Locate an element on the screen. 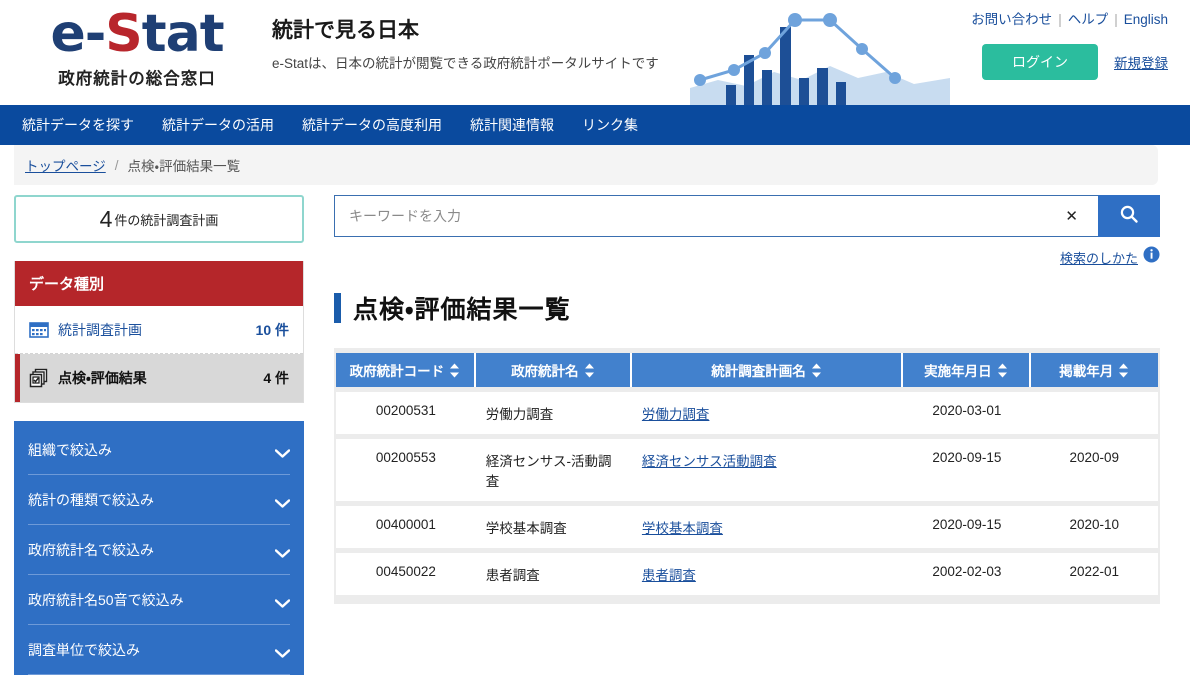 The height and width of the screenshot is (698, 1190). calendar-table-icon is located at coordinates (39, 330).